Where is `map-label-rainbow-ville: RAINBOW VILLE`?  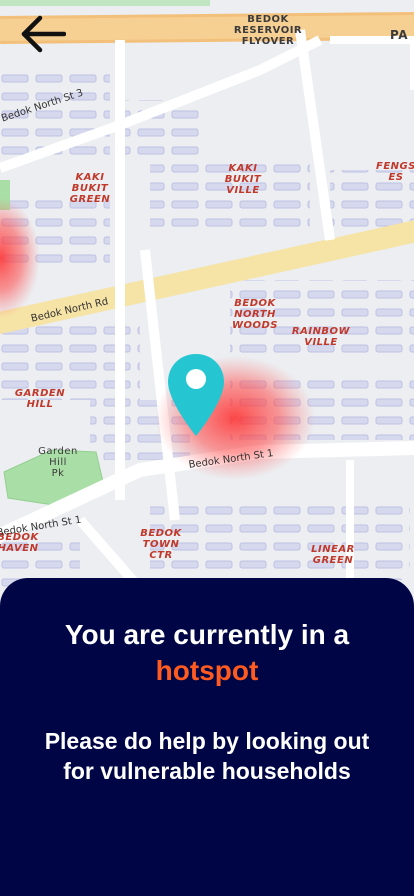 map-label-rainbow-ville: RAINBOW VILLE is located at coordinates (321, 337).